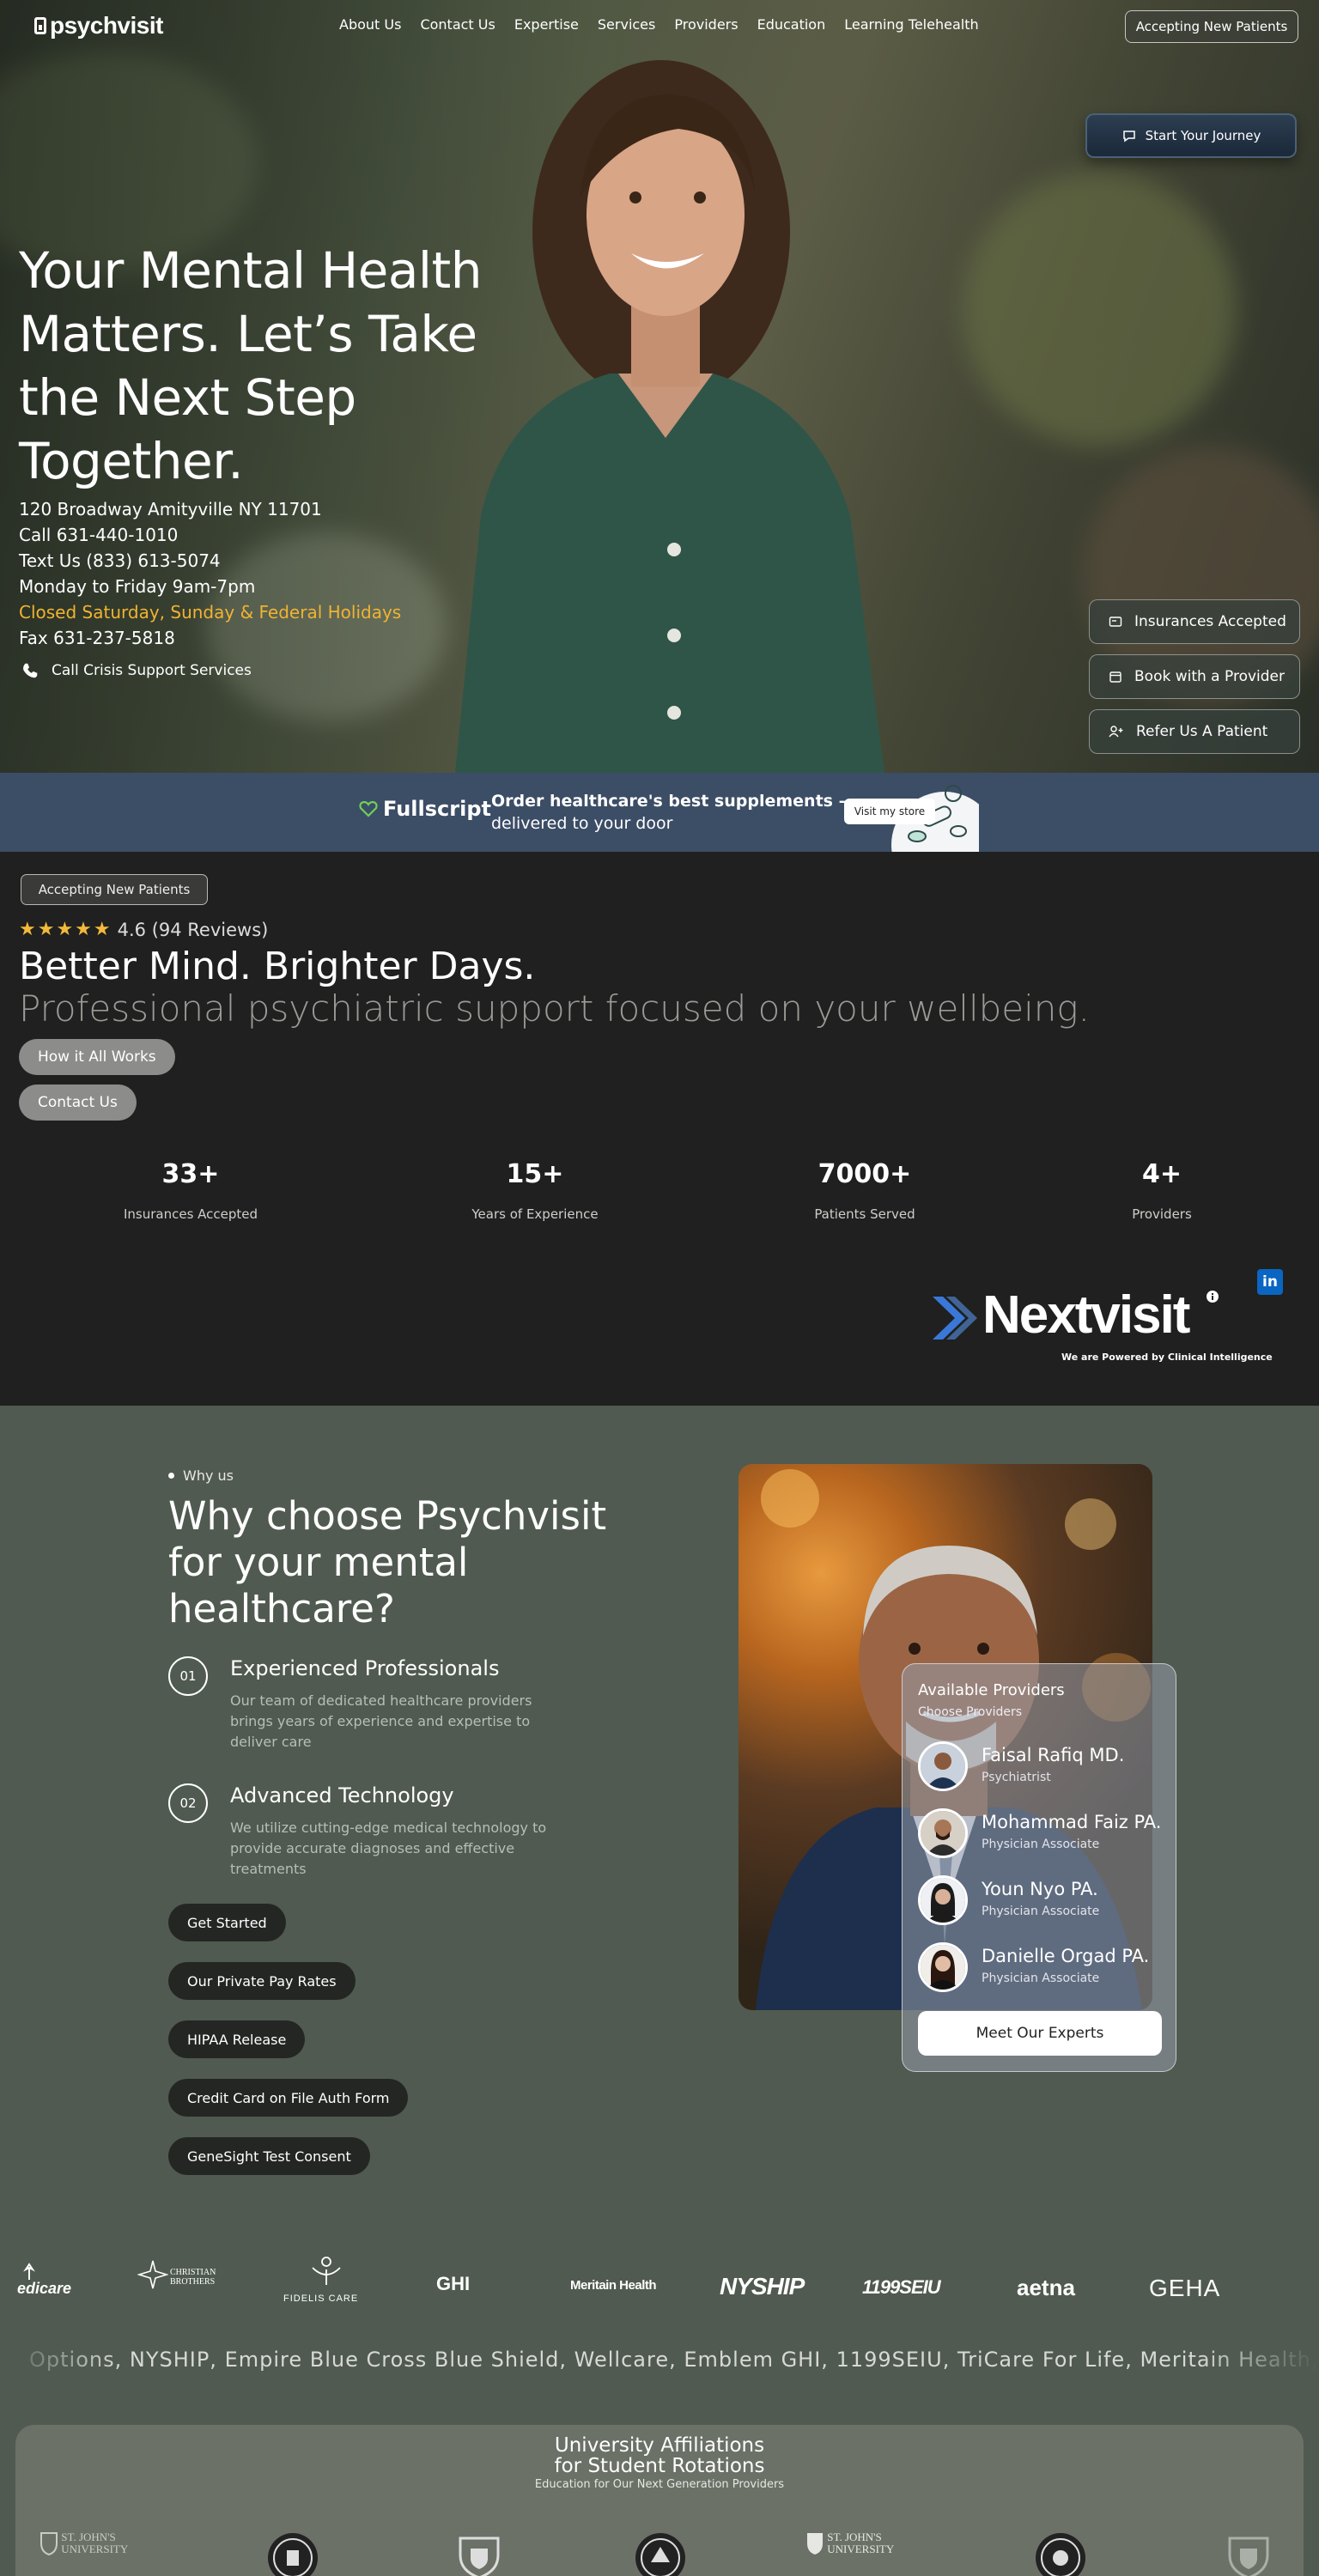 This screenshot has height=2576, width=1319. I want to click on provider-name: Youn Nyo PA., so click(1040, 1889).